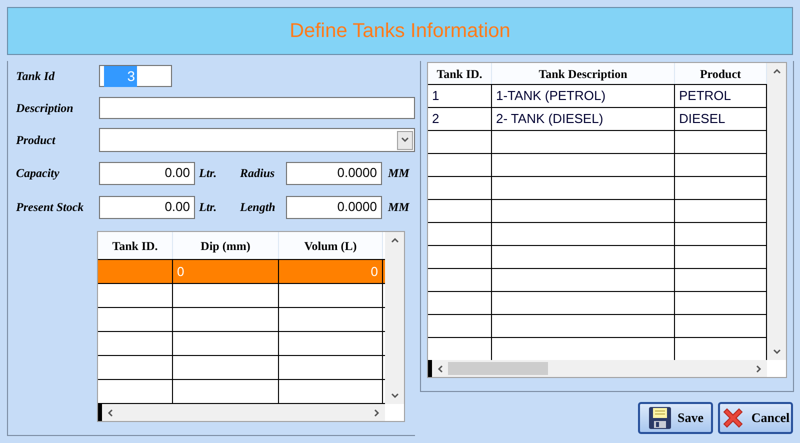  Describe the element at coordinates (257, 140) in the screenshot. I see `dropdown-field` at that location.